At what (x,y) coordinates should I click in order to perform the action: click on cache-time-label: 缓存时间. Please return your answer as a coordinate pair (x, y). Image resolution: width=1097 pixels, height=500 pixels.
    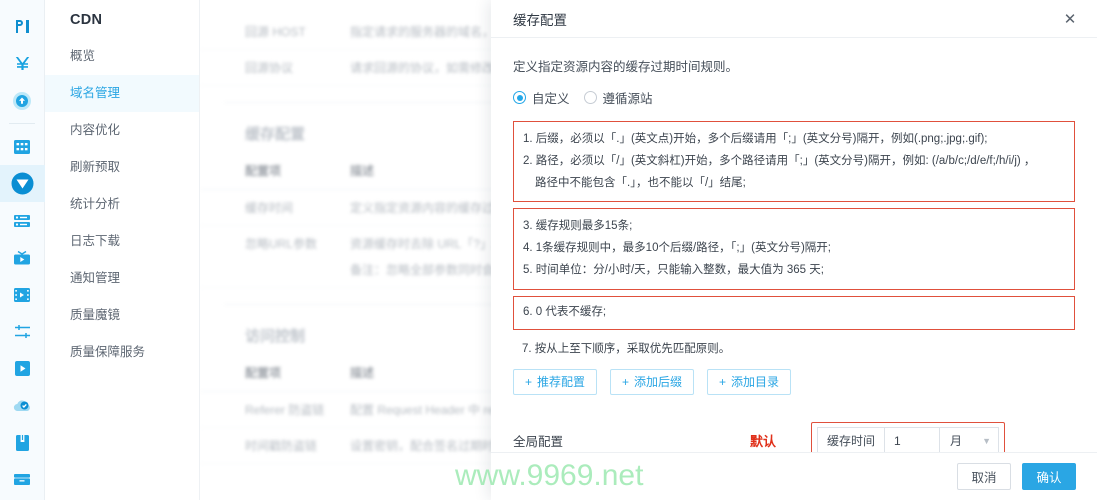
    Looking at the image, I should click on (852, 439).